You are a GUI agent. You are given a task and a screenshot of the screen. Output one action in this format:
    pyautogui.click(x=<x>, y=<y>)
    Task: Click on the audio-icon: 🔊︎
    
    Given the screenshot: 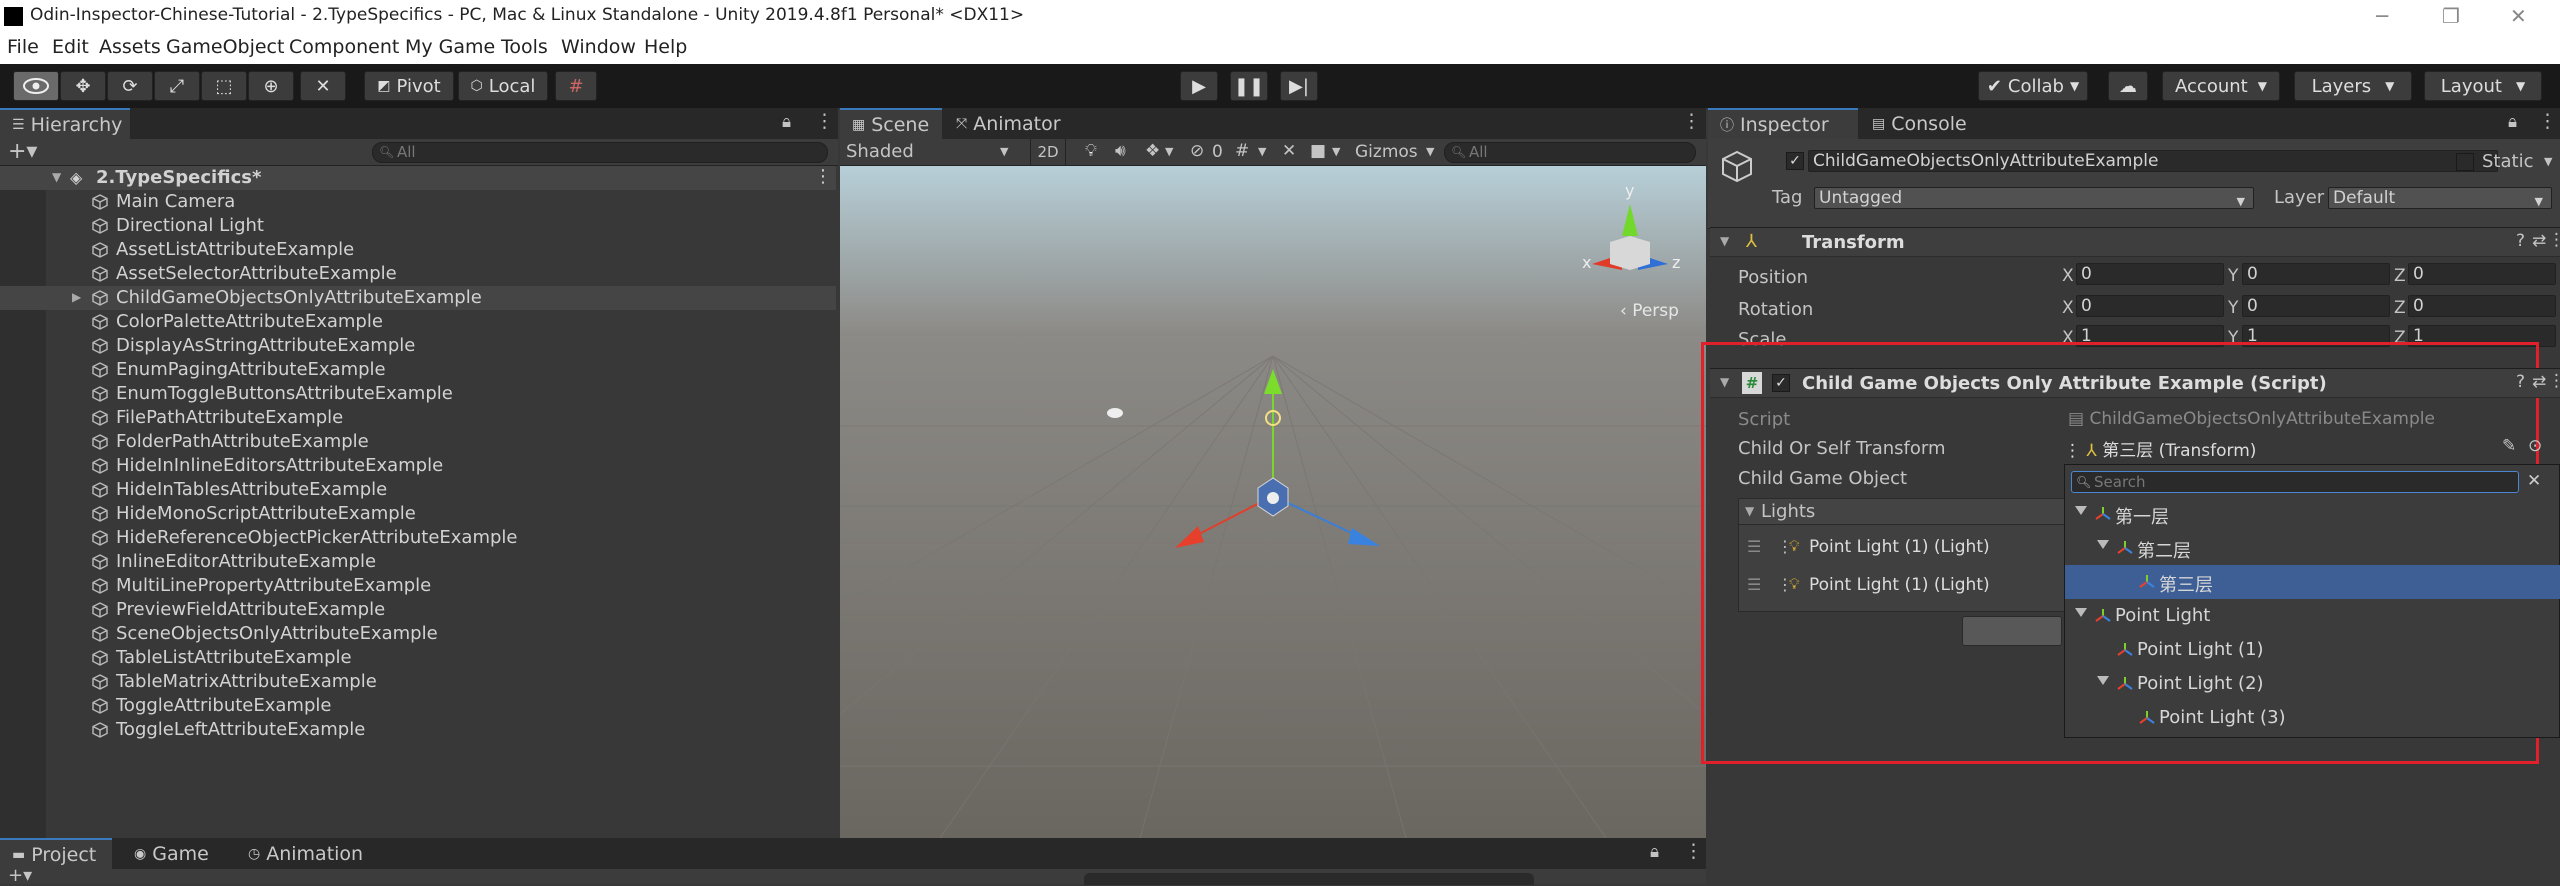 What is the action you would take?
    pyautogui.click(x=1120, y=151)
    